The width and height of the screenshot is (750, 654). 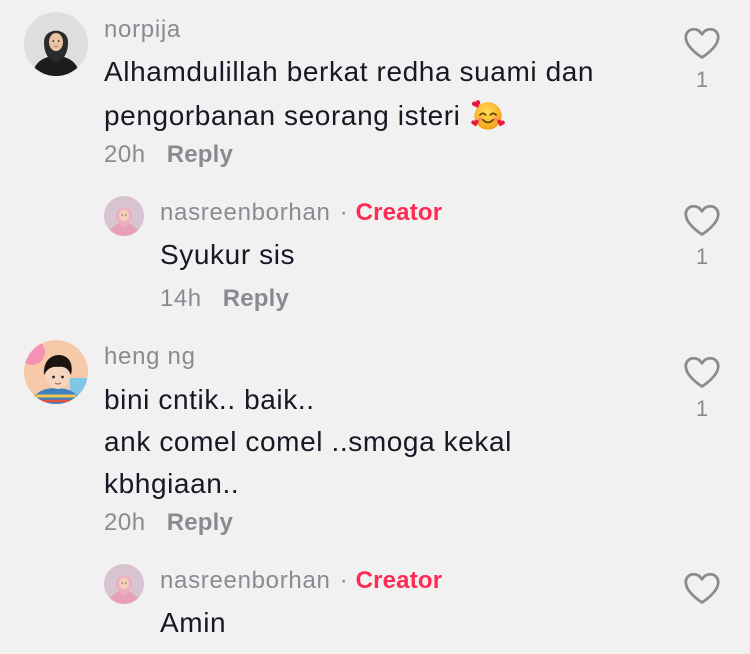 I want to click on username-link: heng ng, so click(x=150, y=356).